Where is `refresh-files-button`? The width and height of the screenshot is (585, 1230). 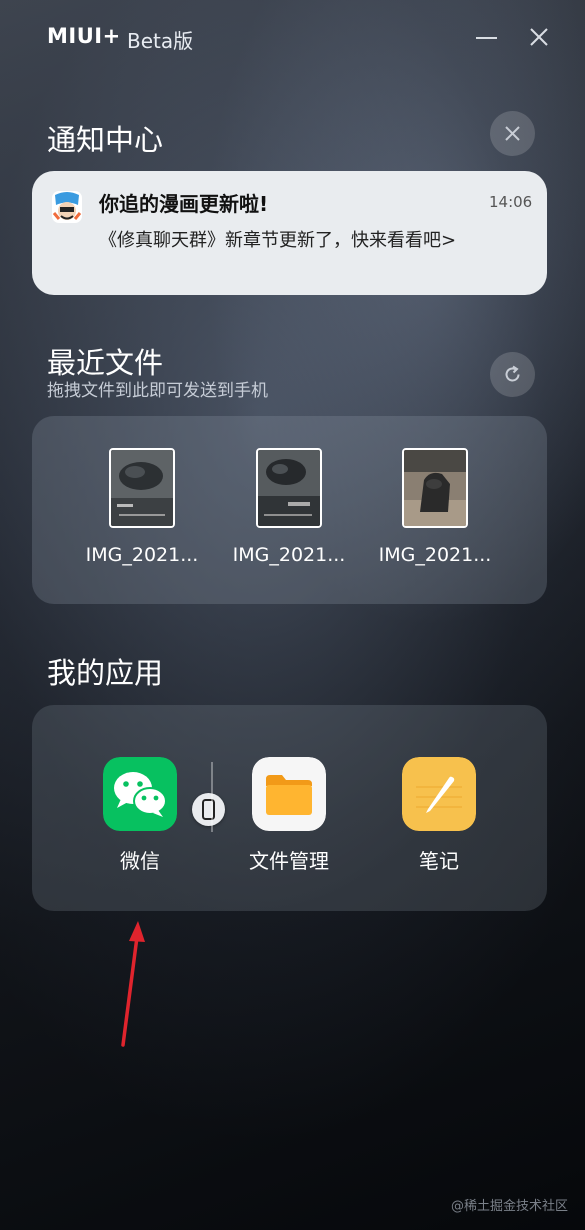
refresh-files-button is located at coordinates (512, 374).